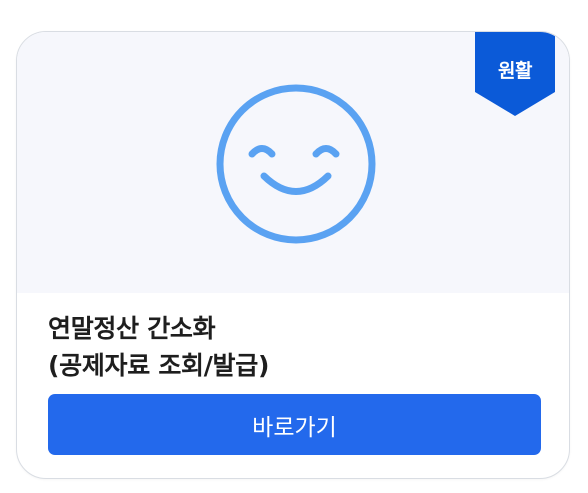  Describe the element at coordinates (159, 365) in the screenshot. I see `card-title-line-2: (공제자료 조회/발급)` at that location.